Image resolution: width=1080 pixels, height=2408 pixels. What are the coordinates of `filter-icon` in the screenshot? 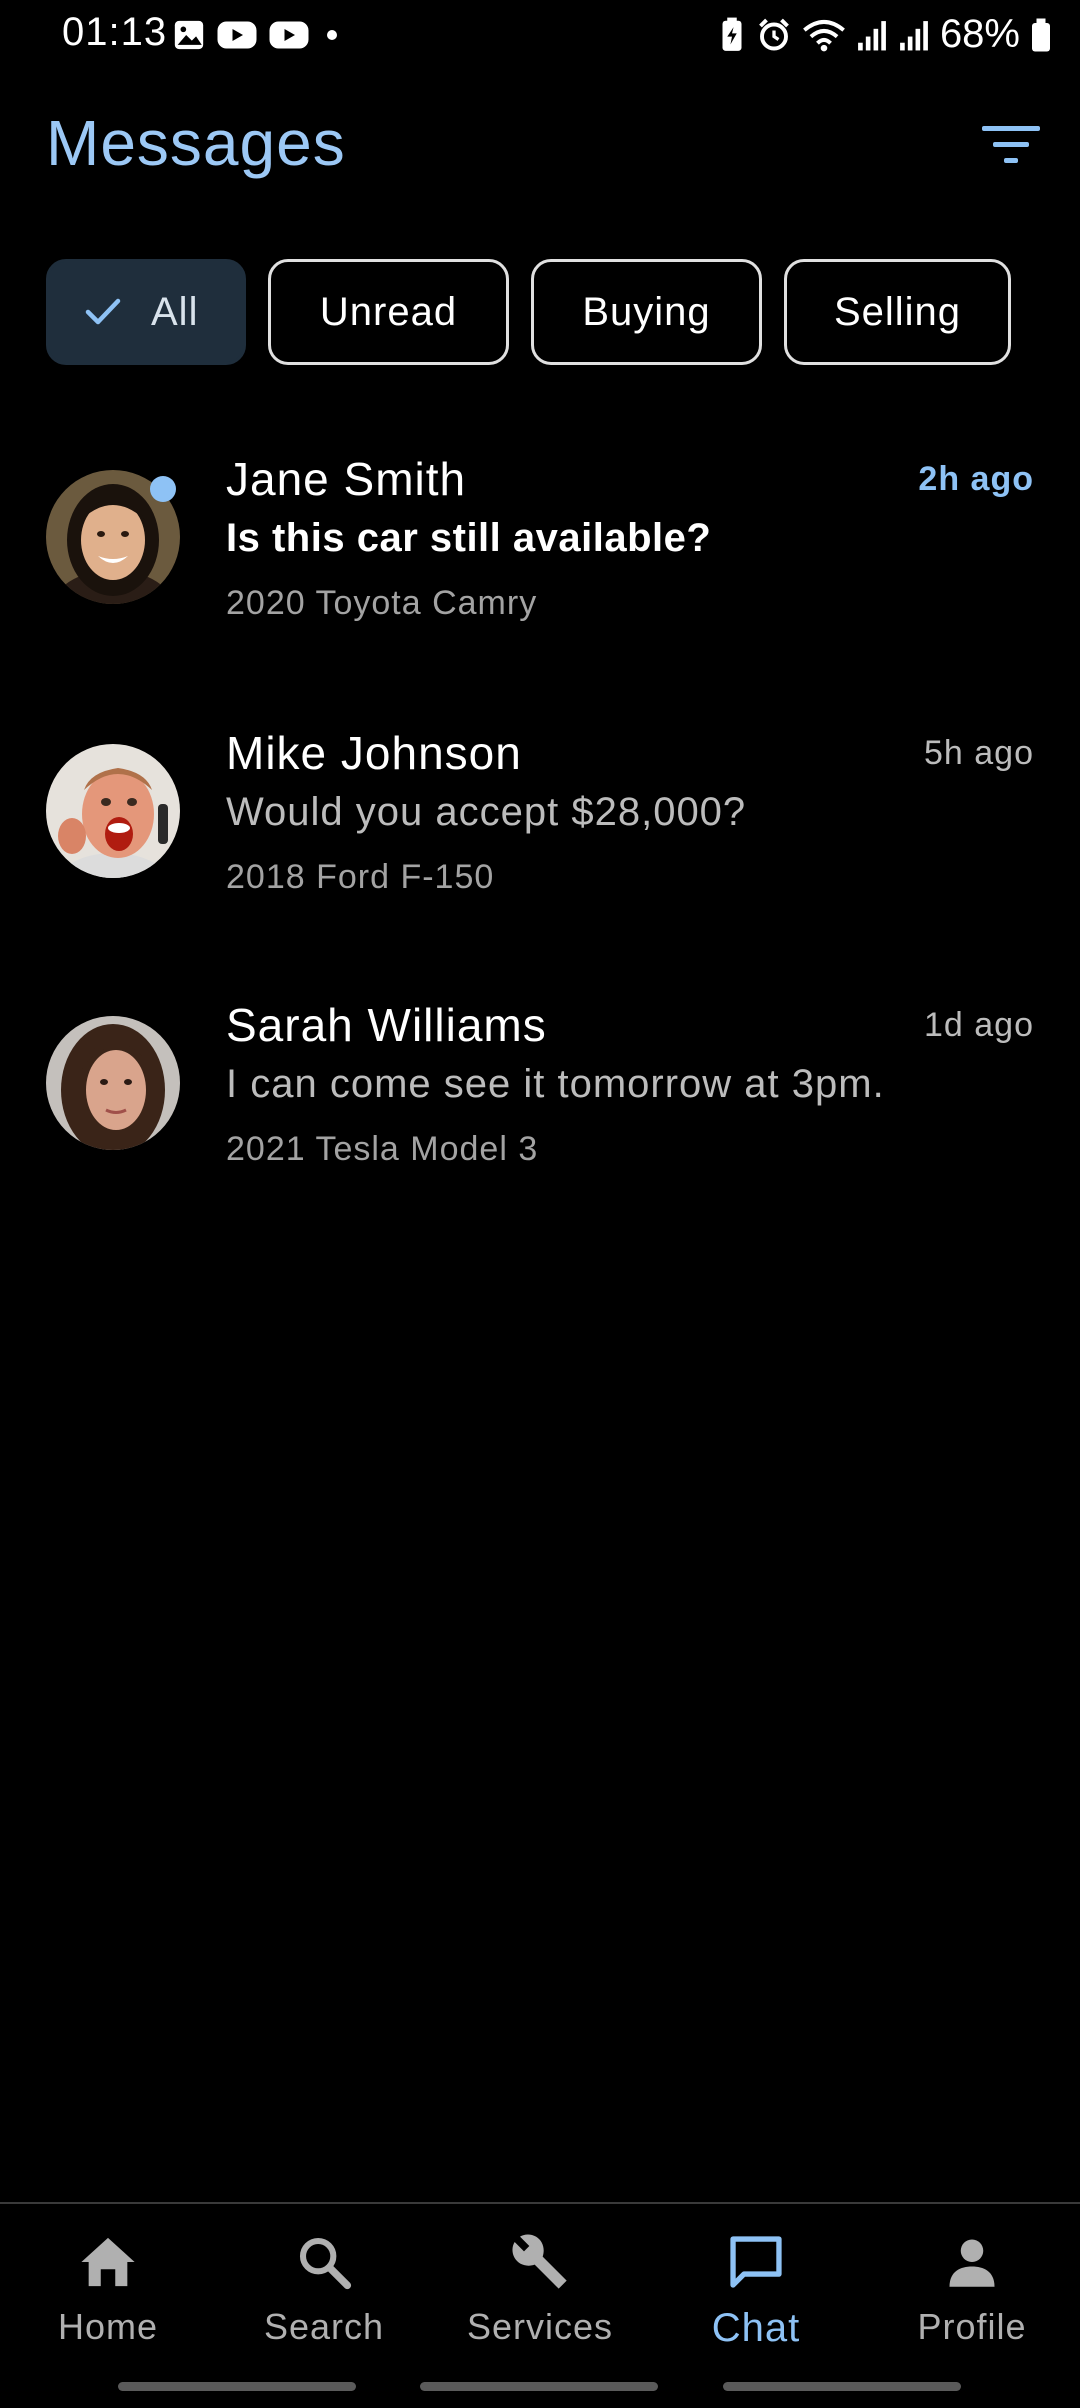 It's located at (1011, 144).